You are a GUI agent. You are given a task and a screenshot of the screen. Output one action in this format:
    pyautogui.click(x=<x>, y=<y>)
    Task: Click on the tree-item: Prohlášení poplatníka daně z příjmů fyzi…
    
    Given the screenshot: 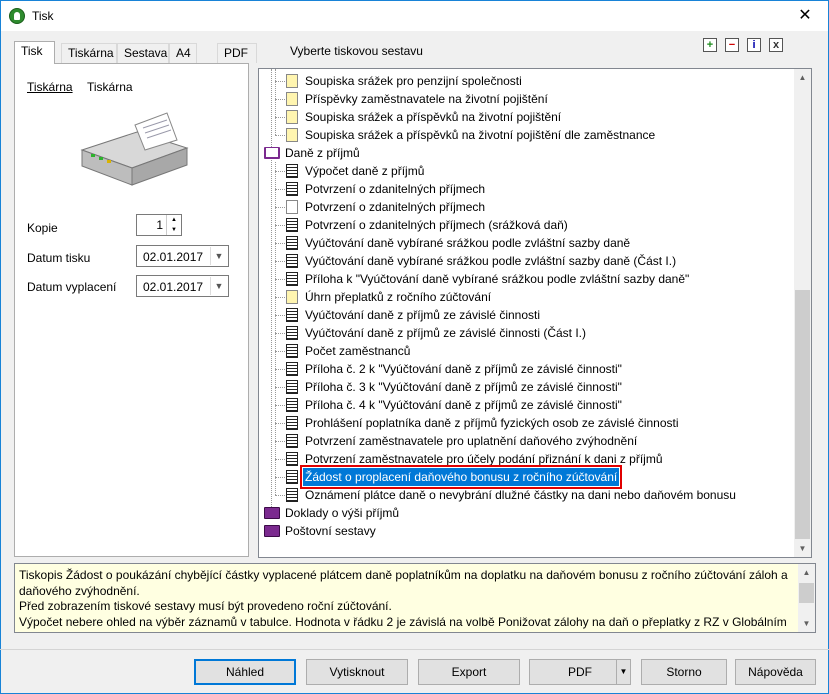 What is the action you would take?
    pyautogui.click(x=526, y=423)
    